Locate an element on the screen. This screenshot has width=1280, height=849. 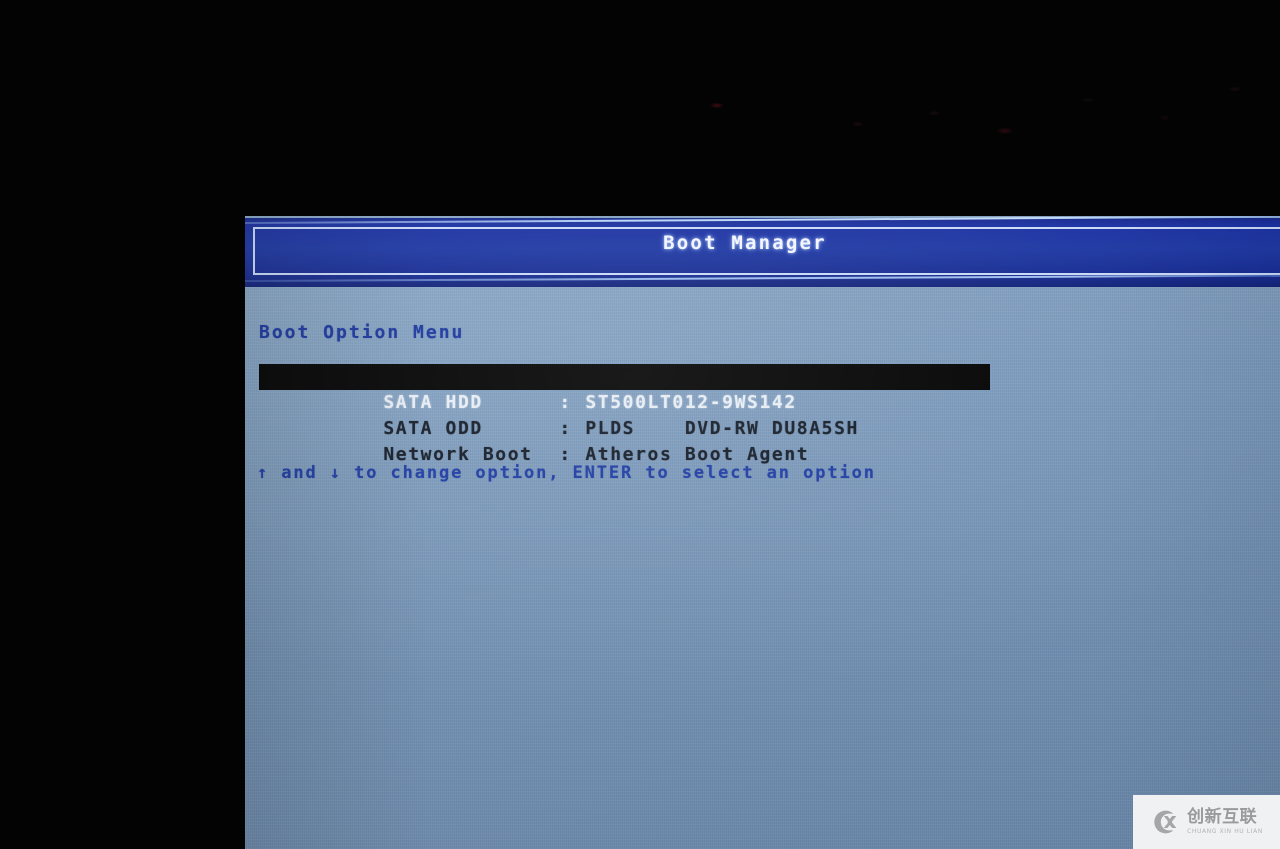
bios-title-bar: Boot Manager is located at coordinates (762, 251).